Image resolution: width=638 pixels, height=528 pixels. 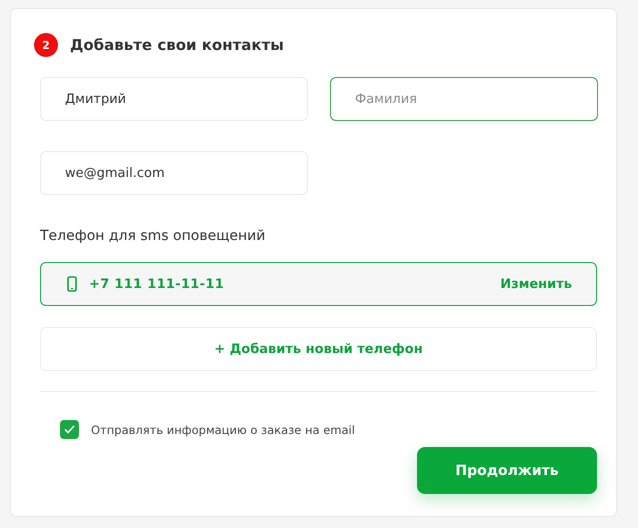 What do you see at coordinates (223, 429) in the screenshot?
I see `checkbox-label: Отправлять информацию о заказе на email` at bounding box center [223, 429].